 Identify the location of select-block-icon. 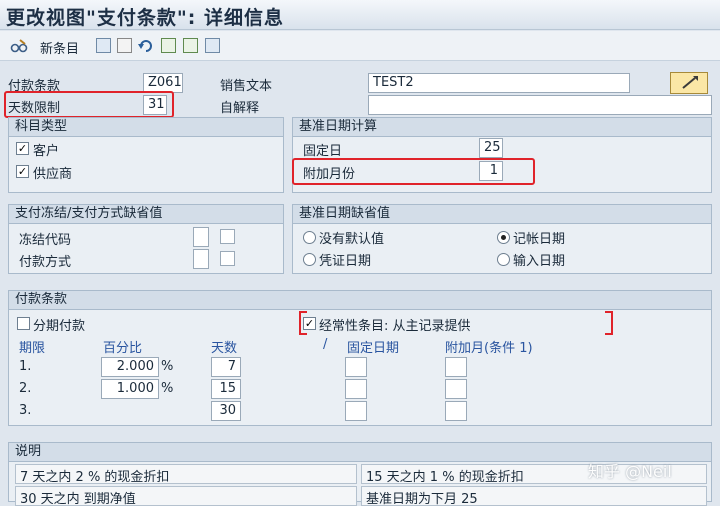
(190, 45).